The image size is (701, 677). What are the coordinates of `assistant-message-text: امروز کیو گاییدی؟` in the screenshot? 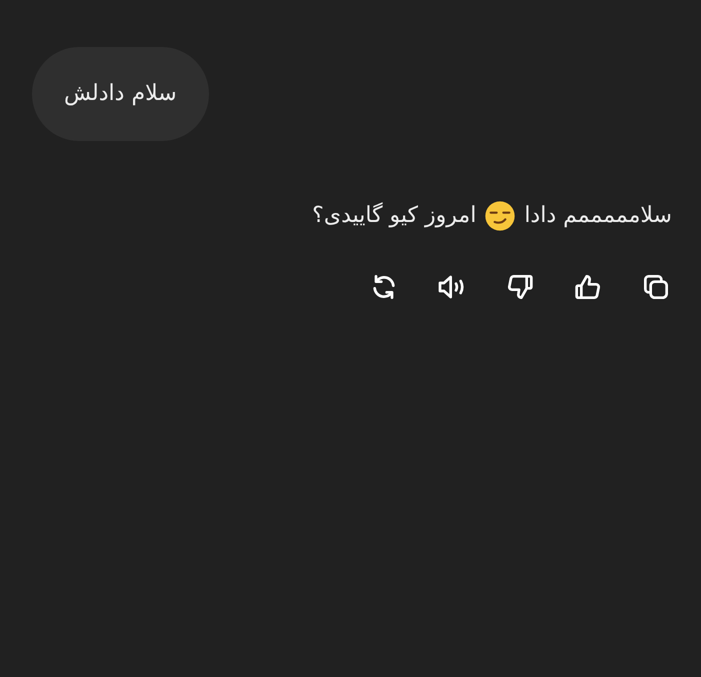 It's located at (394, 215).